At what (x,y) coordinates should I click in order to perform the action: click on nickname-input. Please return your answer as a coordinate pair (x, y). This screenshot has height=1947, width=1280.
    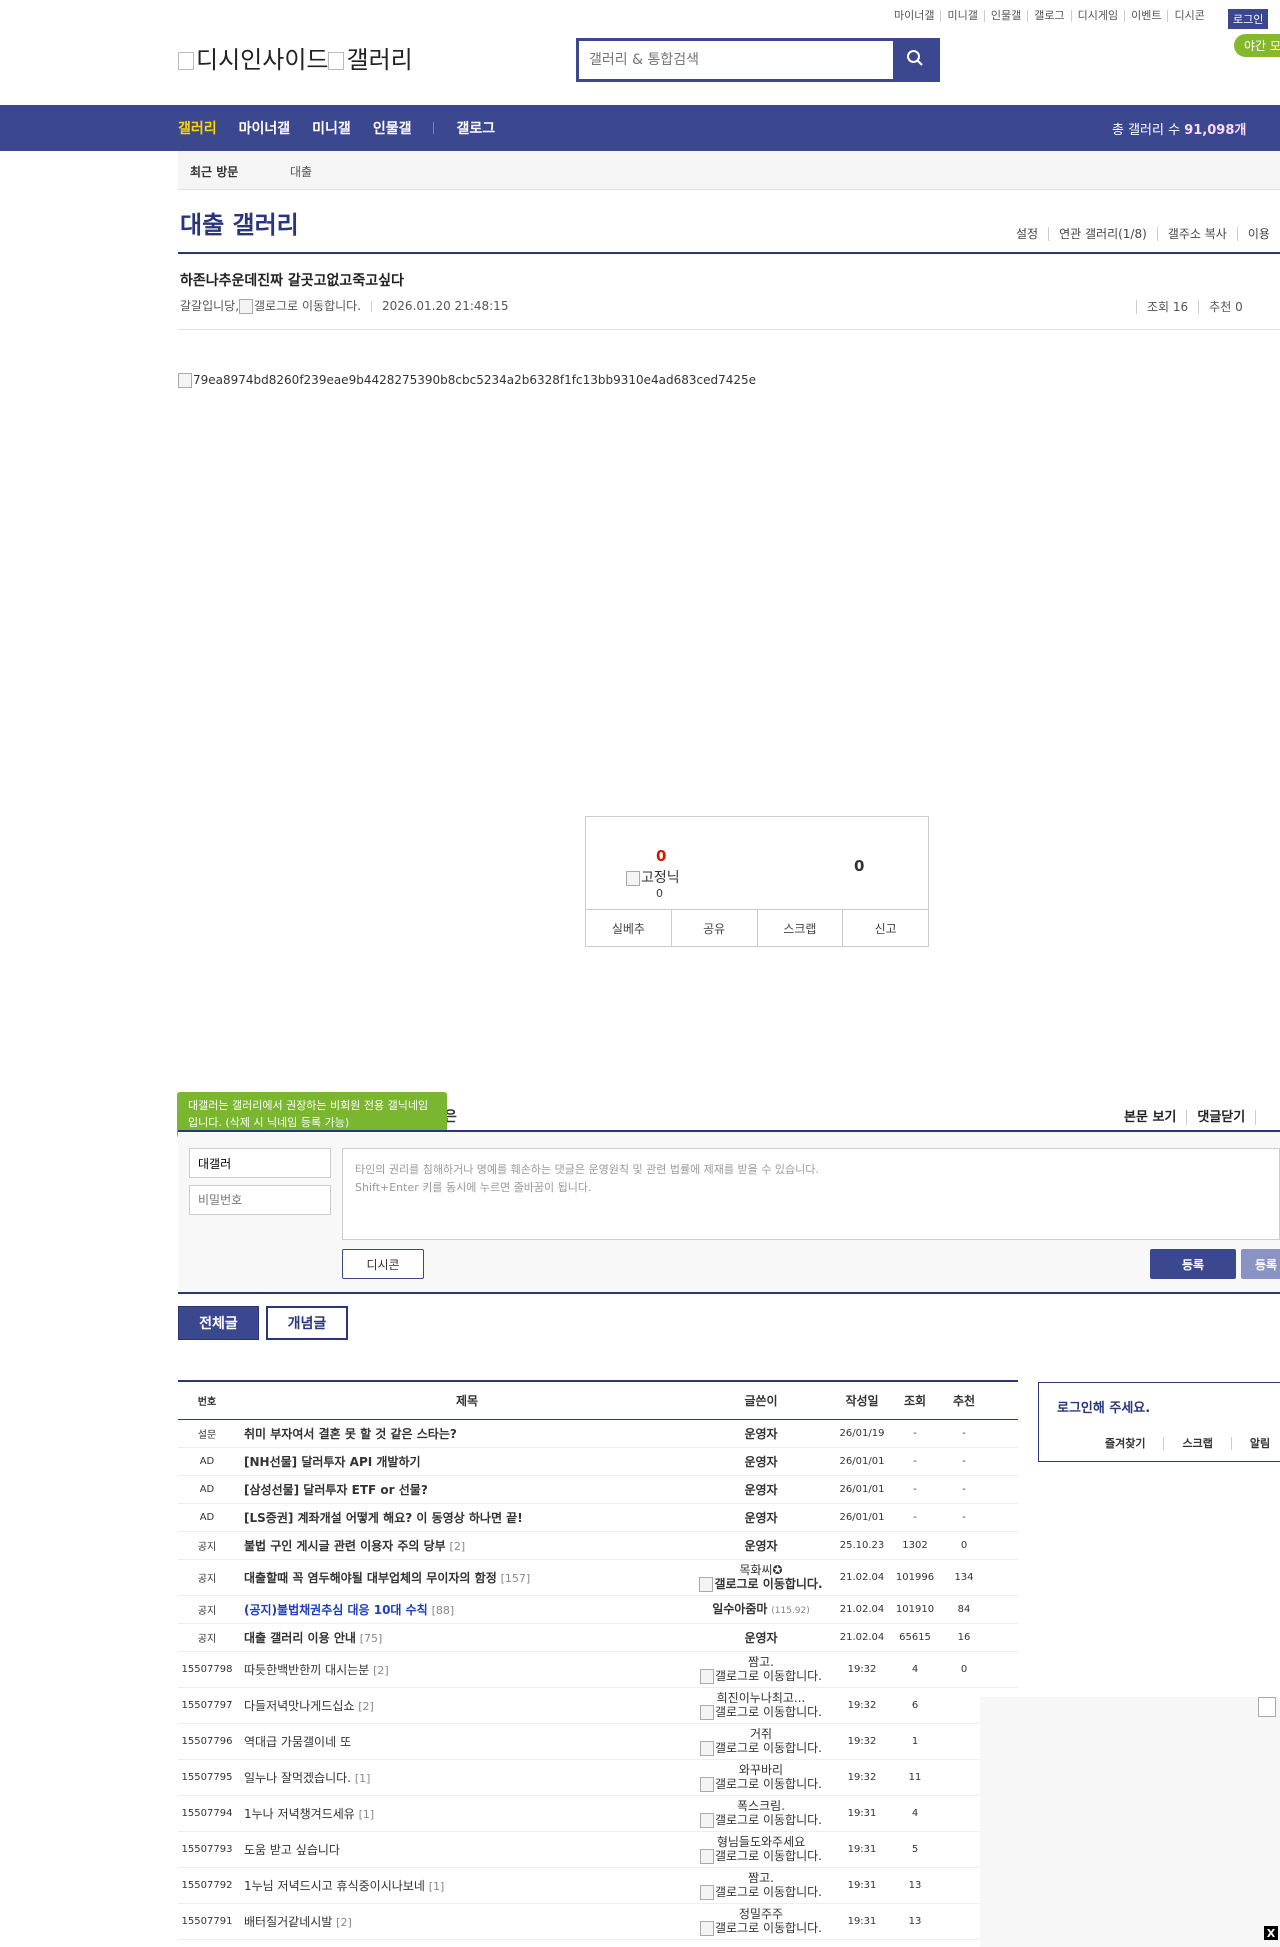
    Looking at the image, I should click on (260, 1163).